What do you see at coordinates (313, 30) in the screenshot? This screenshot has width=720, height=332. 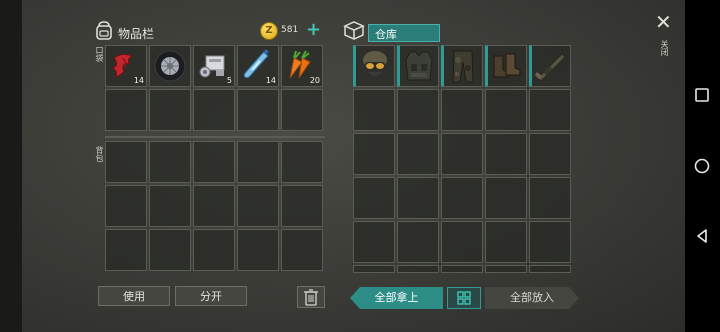 I see `add-coins-button: +` at bounding box center [313, 30].